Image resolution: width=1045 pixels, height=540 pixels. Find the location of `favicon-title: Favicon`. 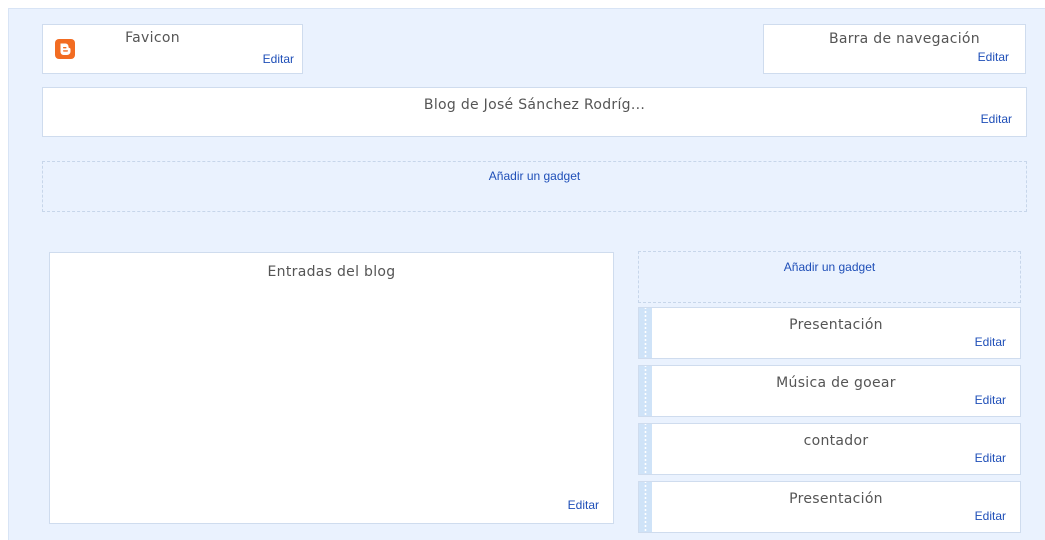

favicon-title: Favicon is located at coordinates (152, 38).